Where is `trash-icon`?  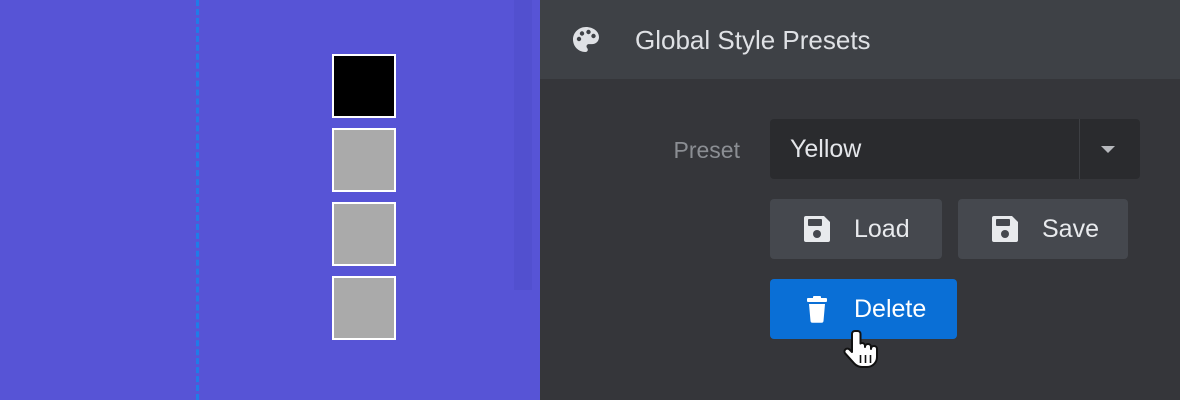 trash-icon is located at coordinates (817, 309).